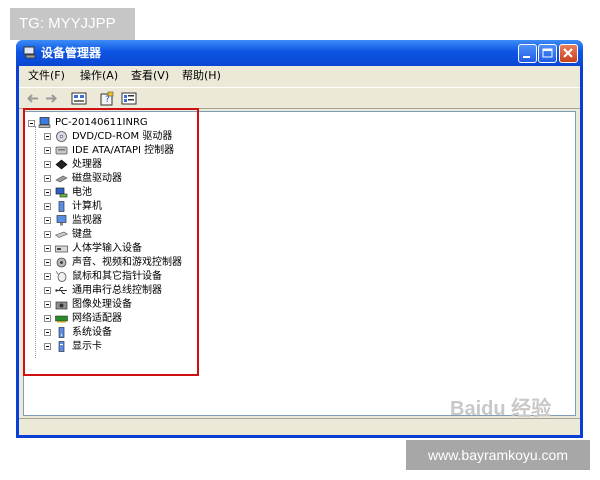 The height and width of the screenshot is (480, 600). What do you see at coordinates (72, 24) in the screenshot?
I see `watermark-tag: TG: MYYJJPP` at bounding box center [72, 24].